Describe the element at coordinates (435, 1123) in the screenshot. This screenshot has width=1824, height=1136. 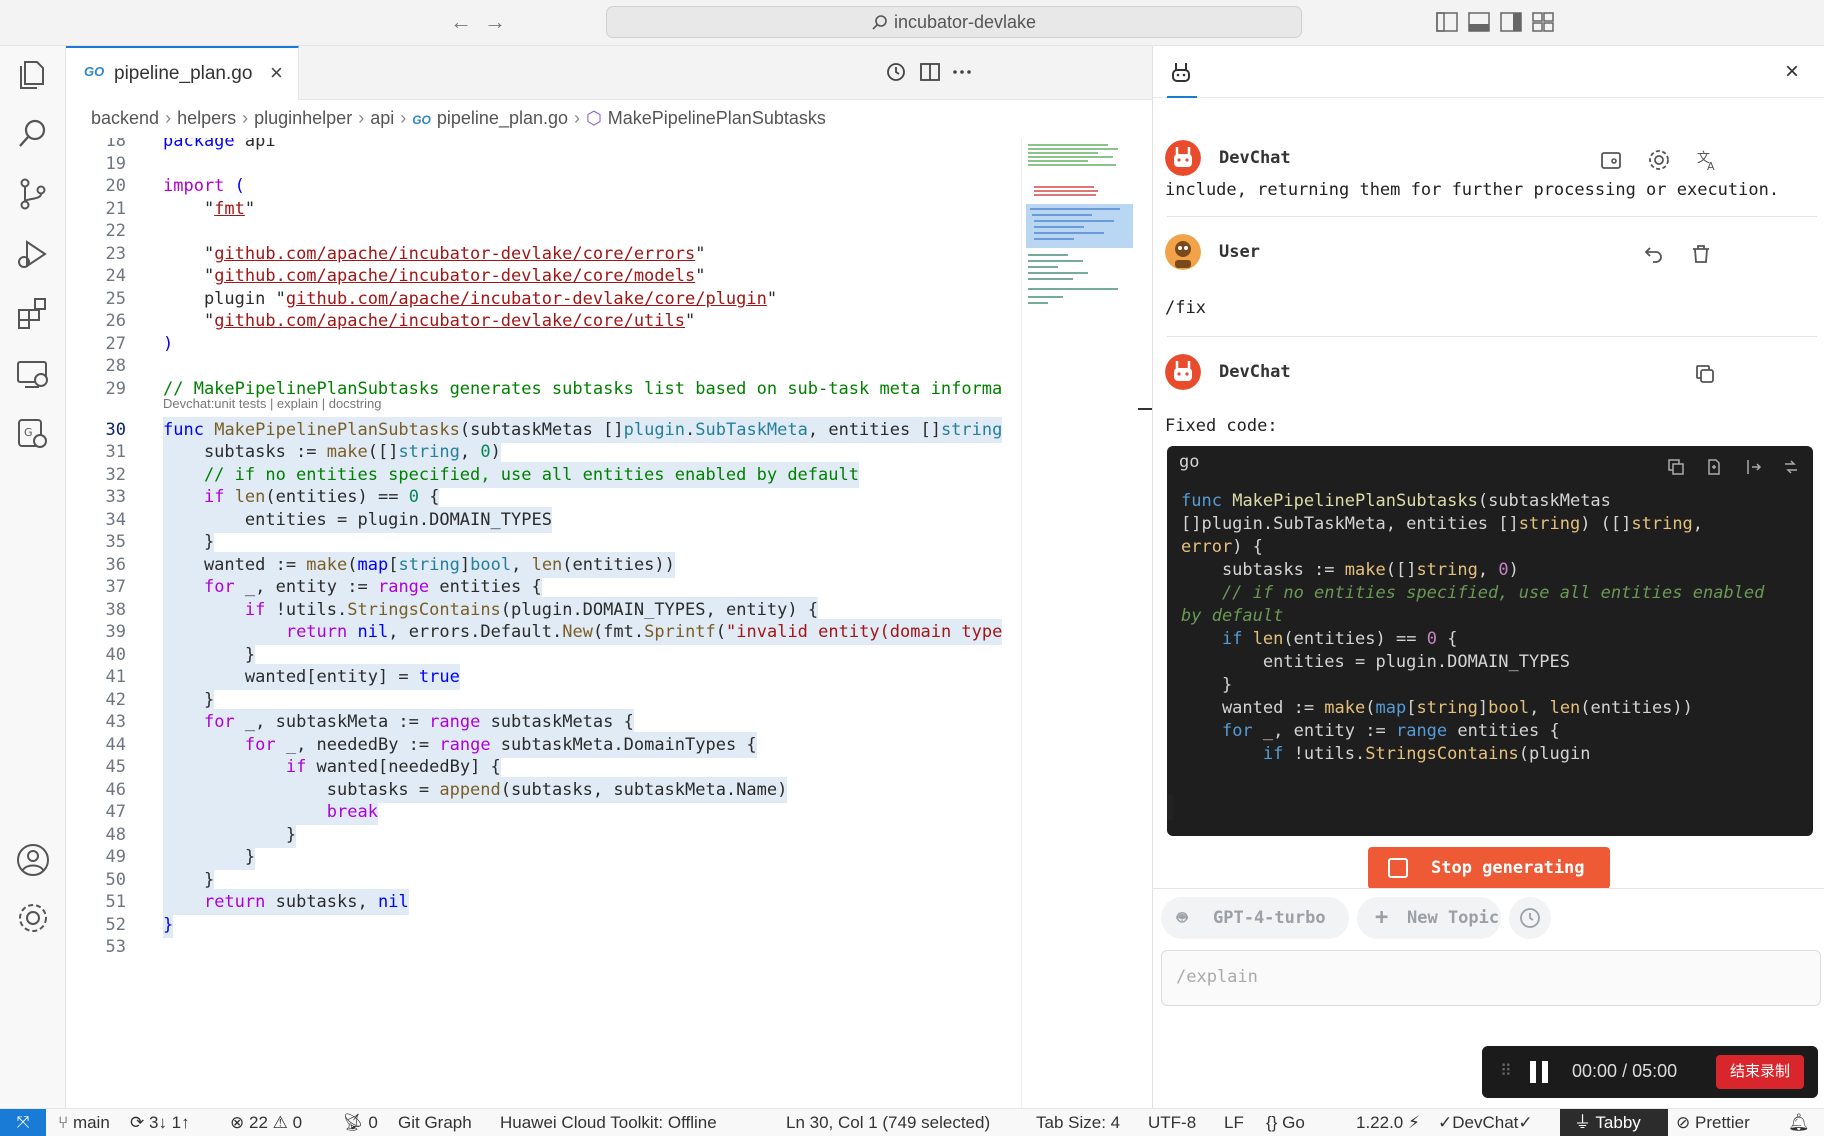
I see `git-graph-status: Git Graph` at that location.